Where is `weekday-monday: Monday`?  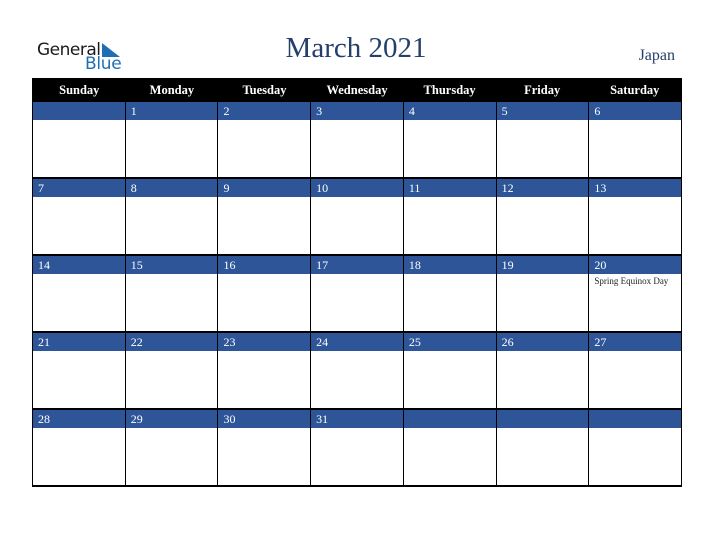 weekday-monday: Monday is located at coordinates (172, 90).